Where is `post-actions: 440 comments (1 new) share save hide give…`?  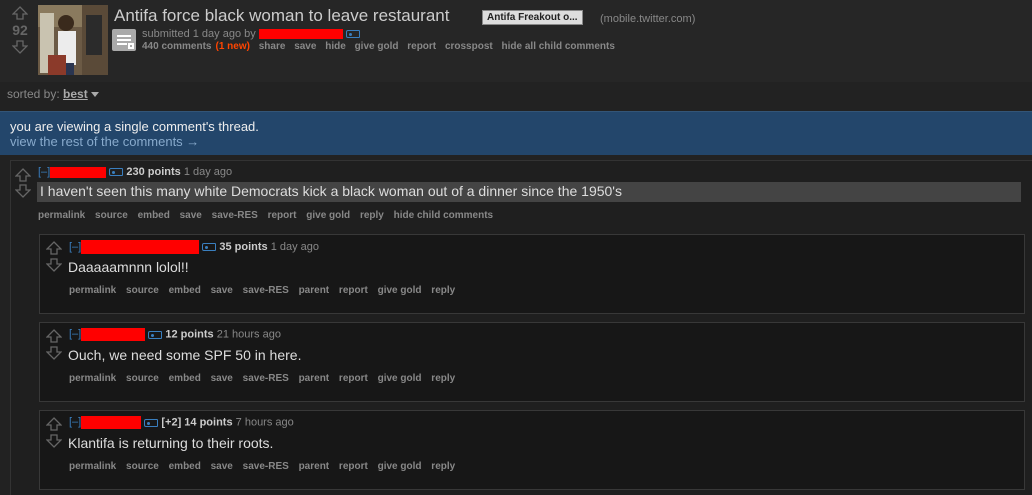
post-actions: 440 comments (1 new) share save hide give… is located at coordinates (381, 46).